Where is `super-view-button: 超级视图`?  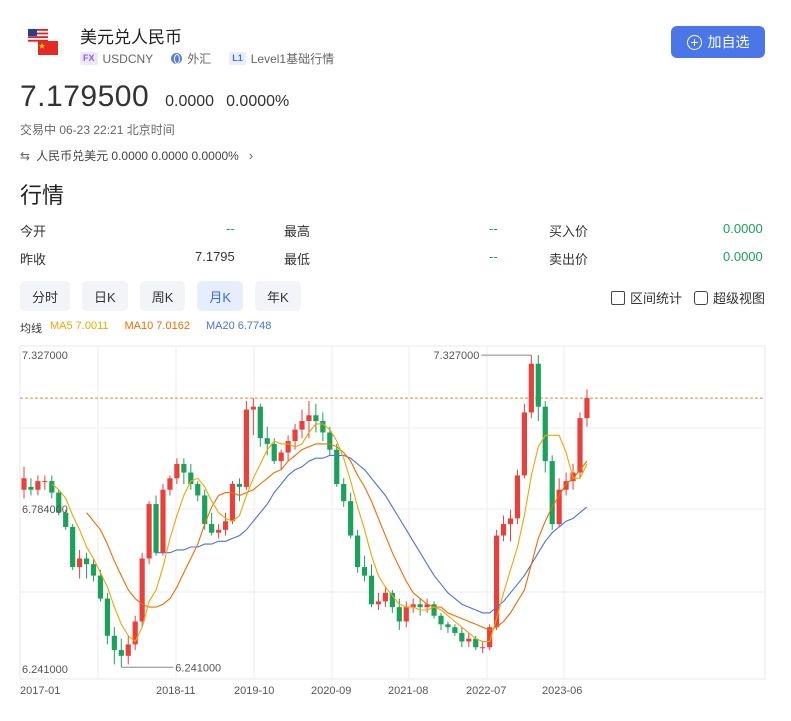 super-view-button: 超级视图 is located at coordinates (729, 297).